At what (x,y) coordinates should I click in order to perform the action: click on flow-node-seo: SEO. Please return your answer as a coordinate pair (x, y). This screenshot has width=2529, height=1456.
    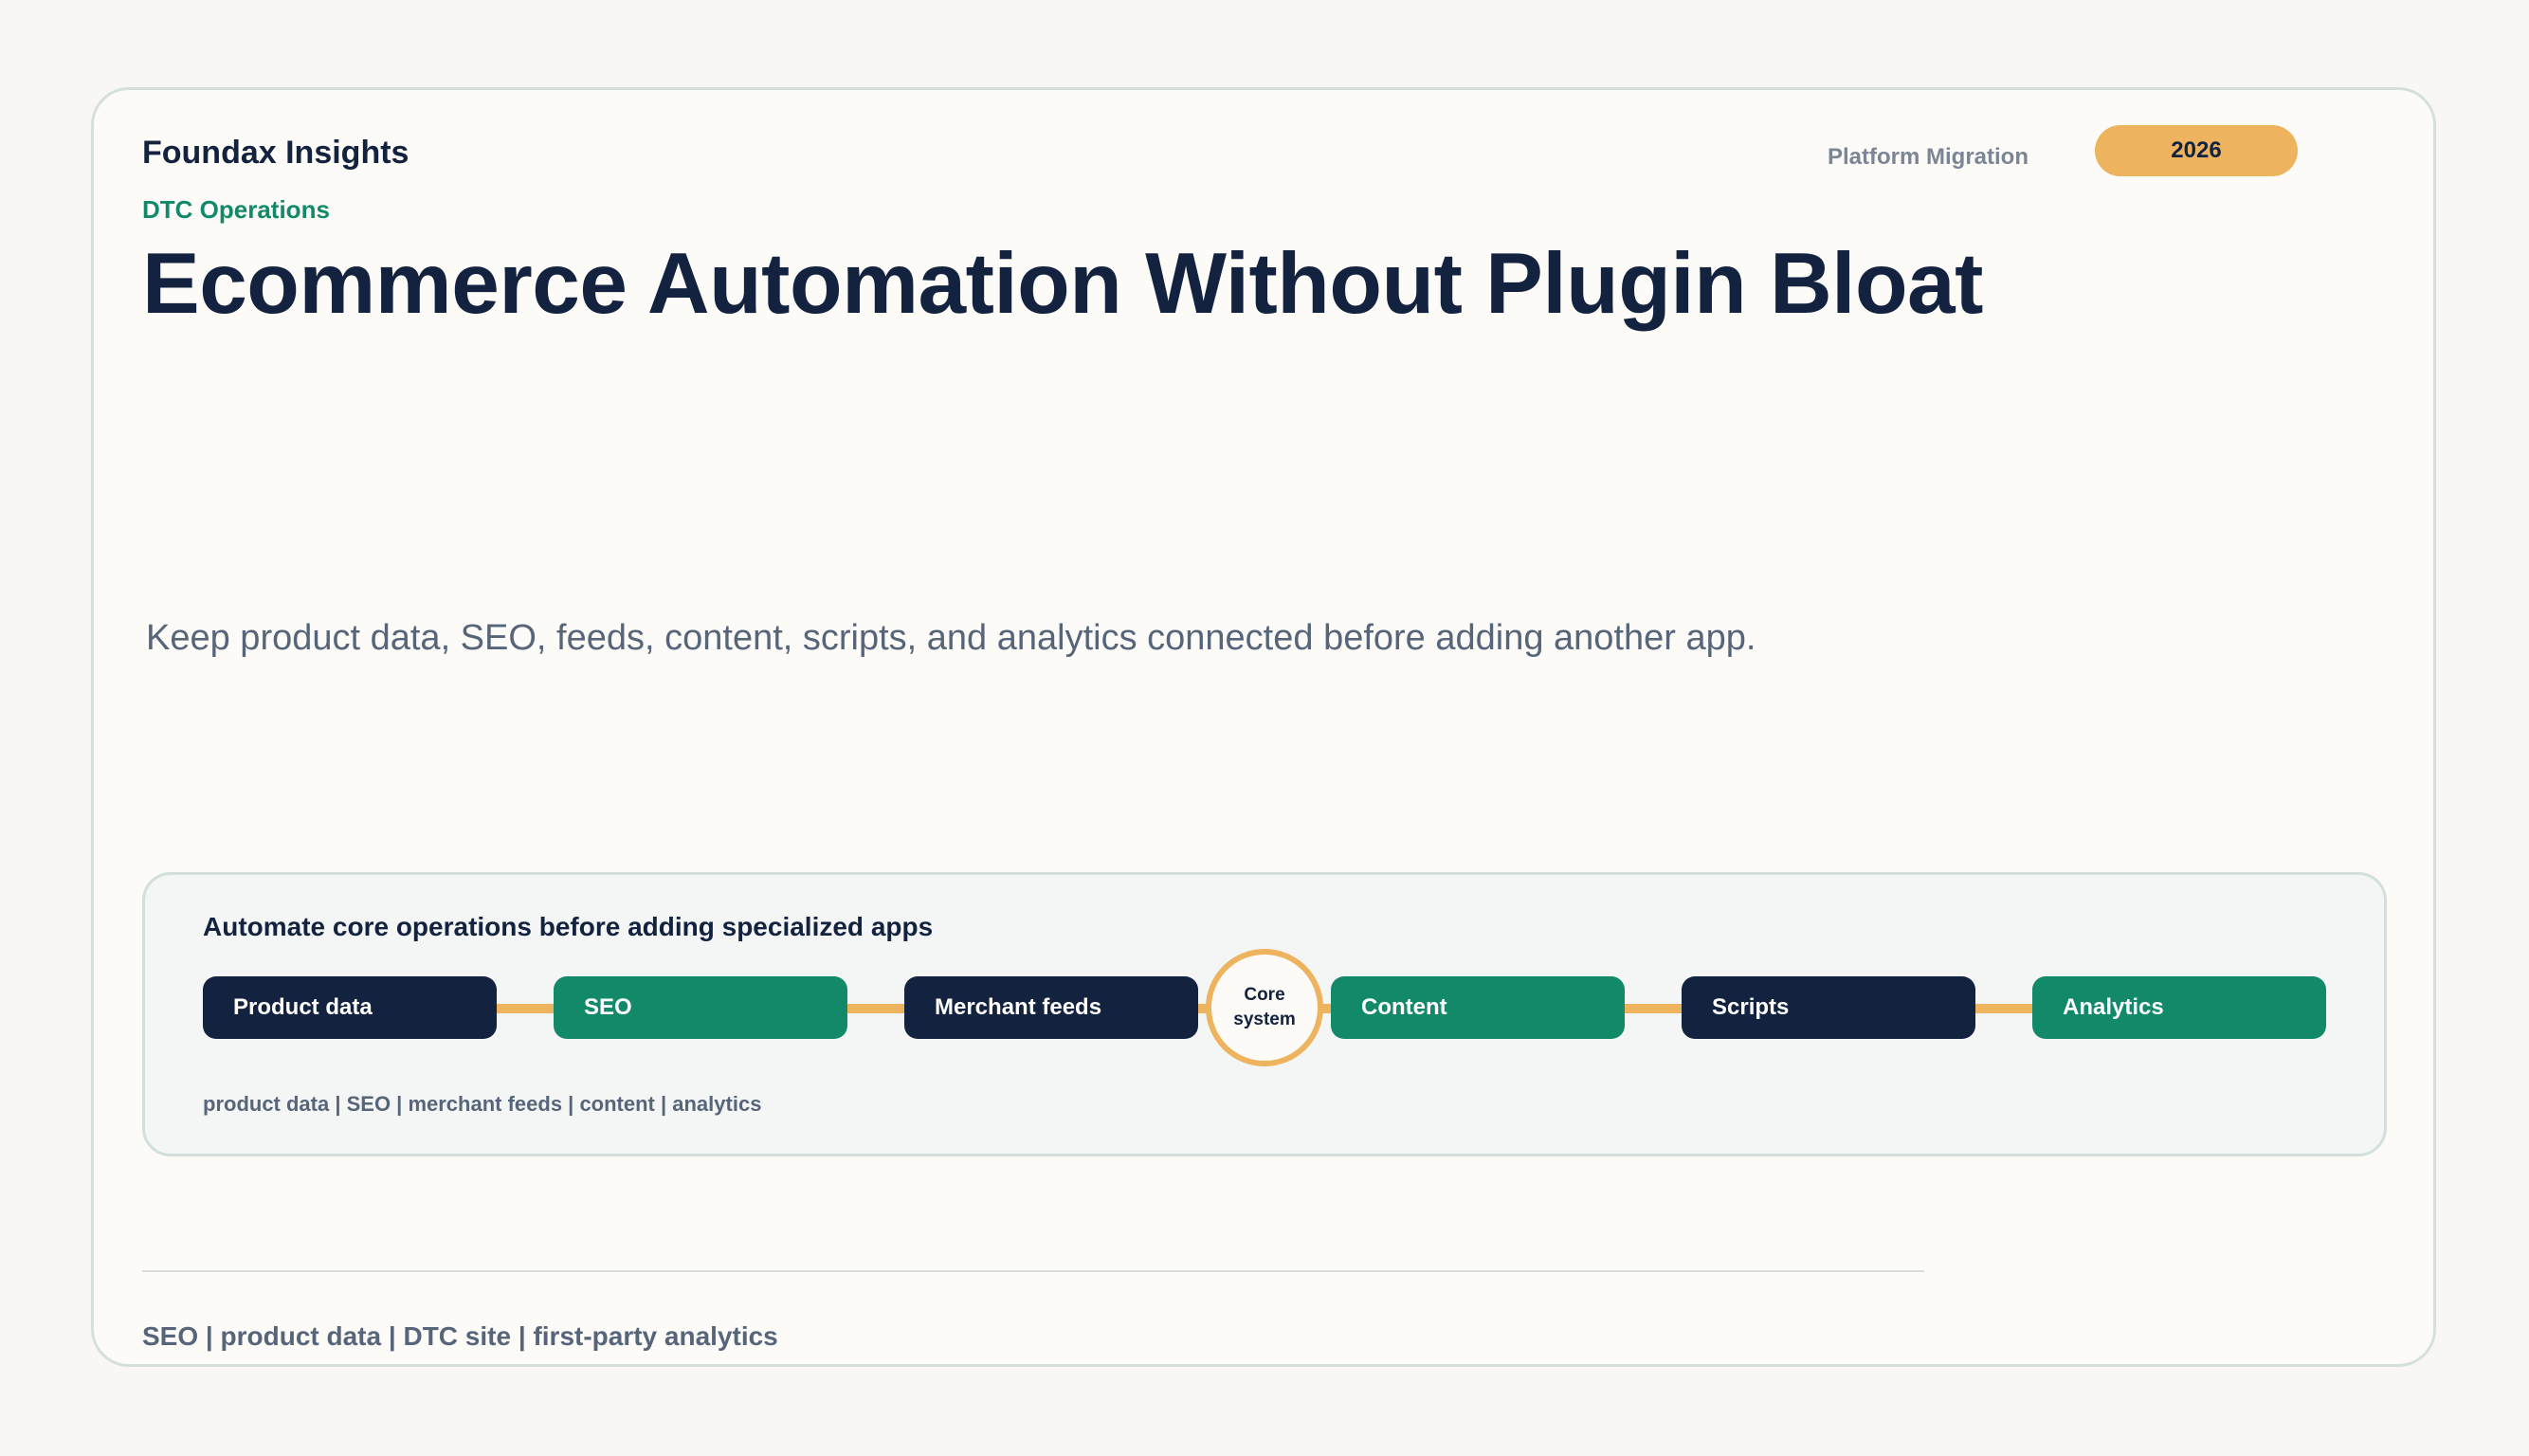
    Looking at the image, I should click on (700, 1007).